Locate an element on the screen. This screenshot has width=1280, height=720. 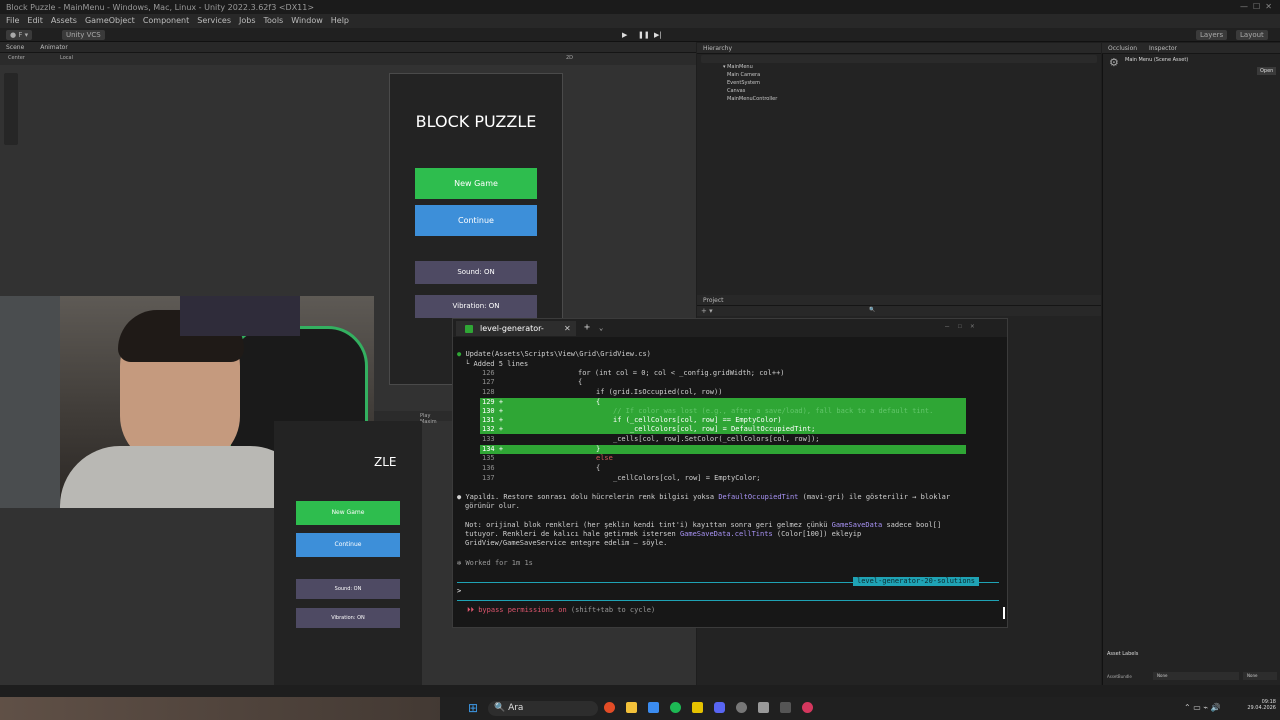
project-toolbar: + ▾ 🔍 is located at coordinates (899, 311).